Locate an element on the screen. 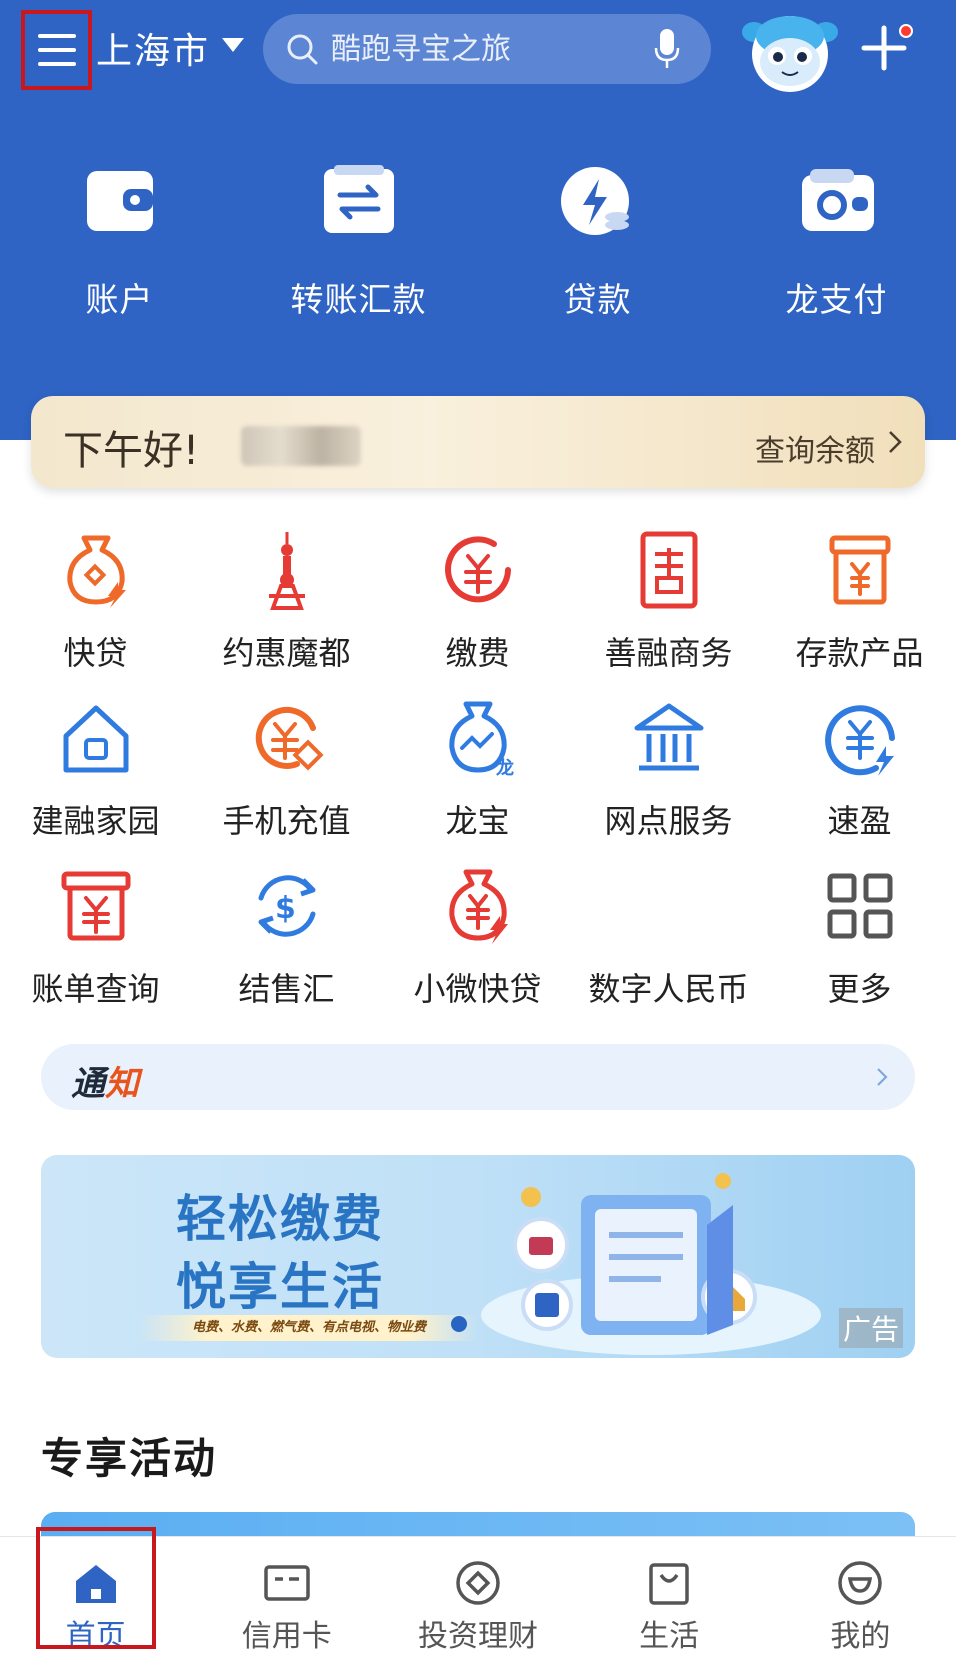 Image resolution: width=956 pixels, height=1653 pixels. header-bar: 上海市 is located at coordinates (478, 50).